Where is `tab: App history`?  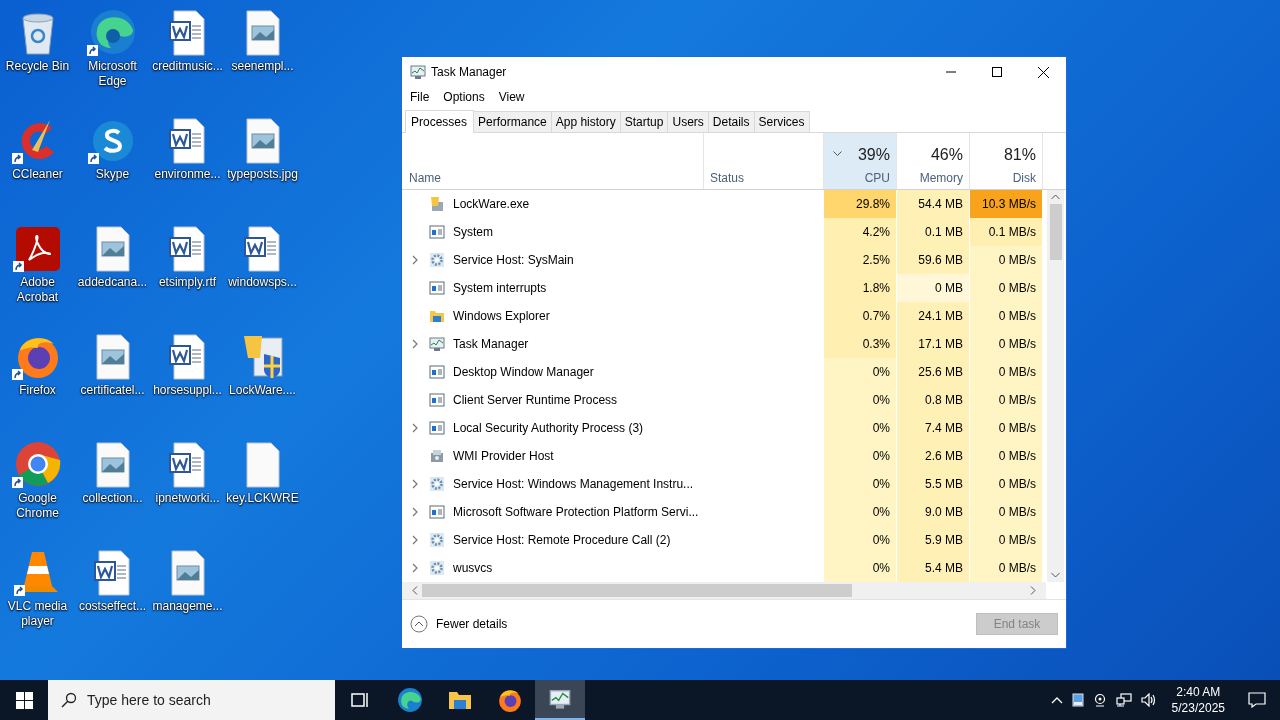 tab: App history is located at coordinates (585, 121).